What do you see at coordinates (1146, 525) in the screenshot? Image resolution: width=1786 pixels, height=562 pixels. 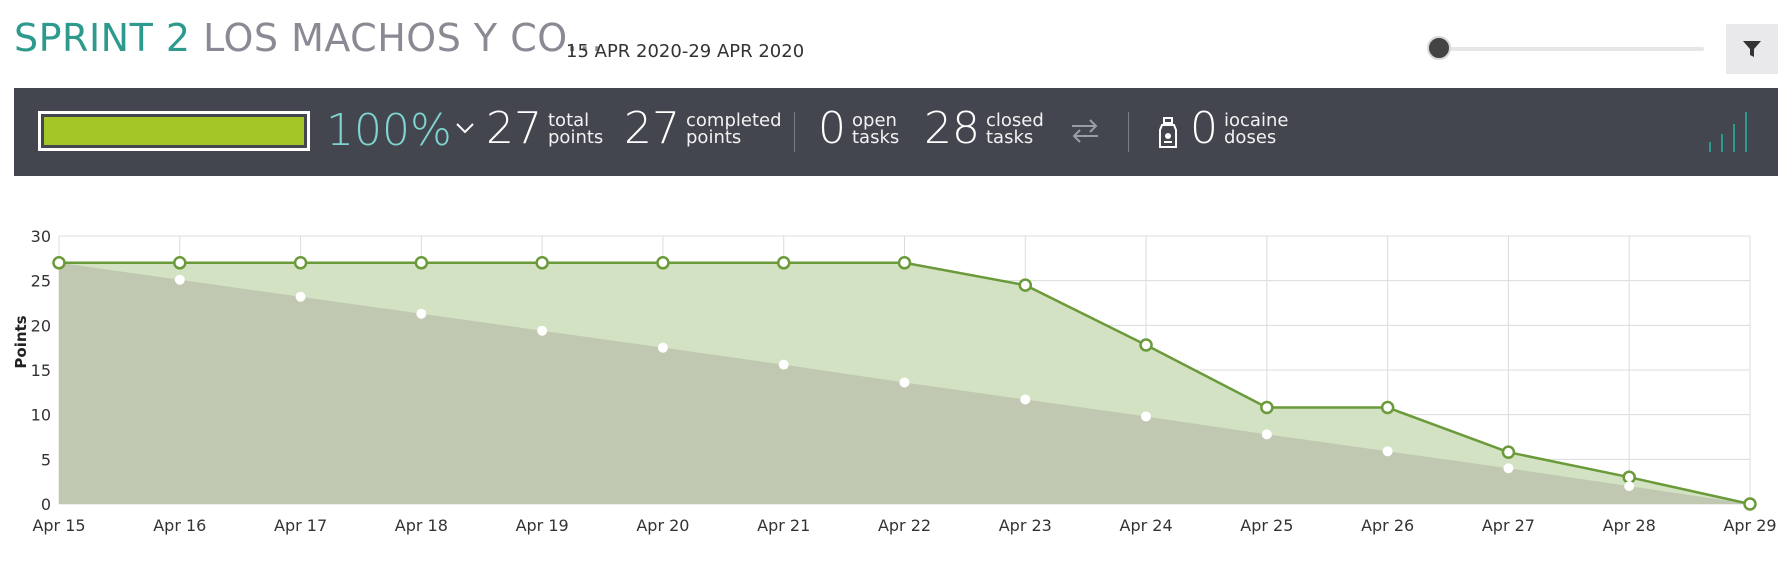 I see `x-tick-label: Apr 24` at bounding box center [1146, 525].